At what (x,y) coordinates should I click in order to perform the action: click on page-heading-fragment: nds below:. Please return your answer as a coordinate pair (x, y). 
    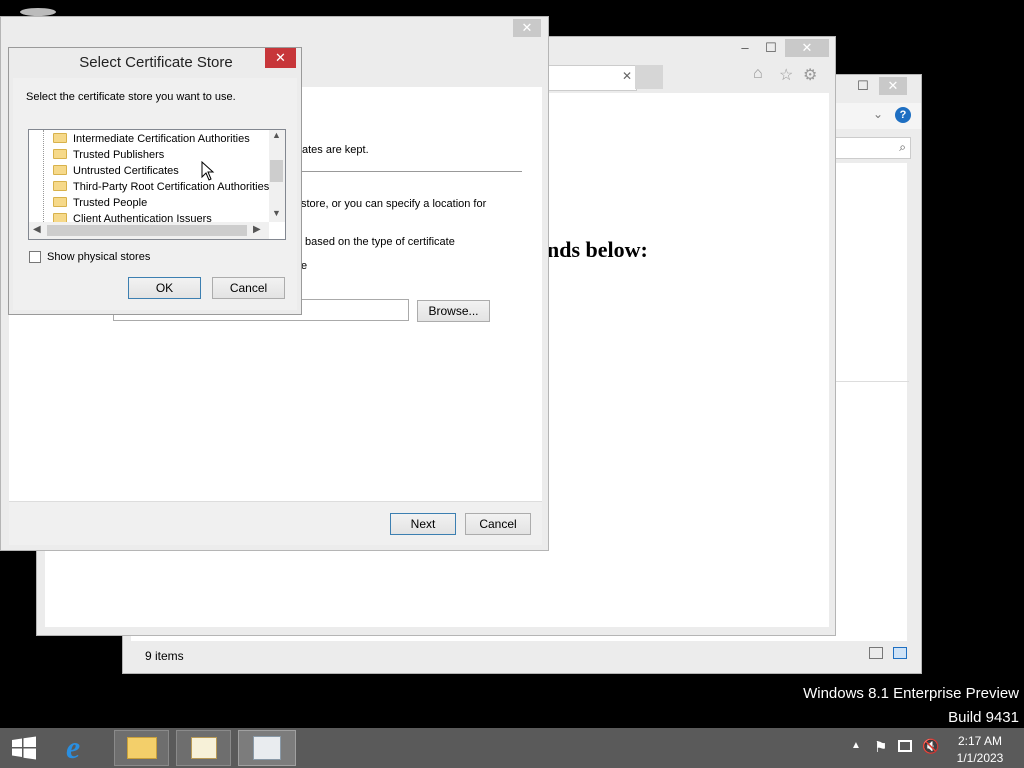
    Looking at the image, I should click on (597, 249).